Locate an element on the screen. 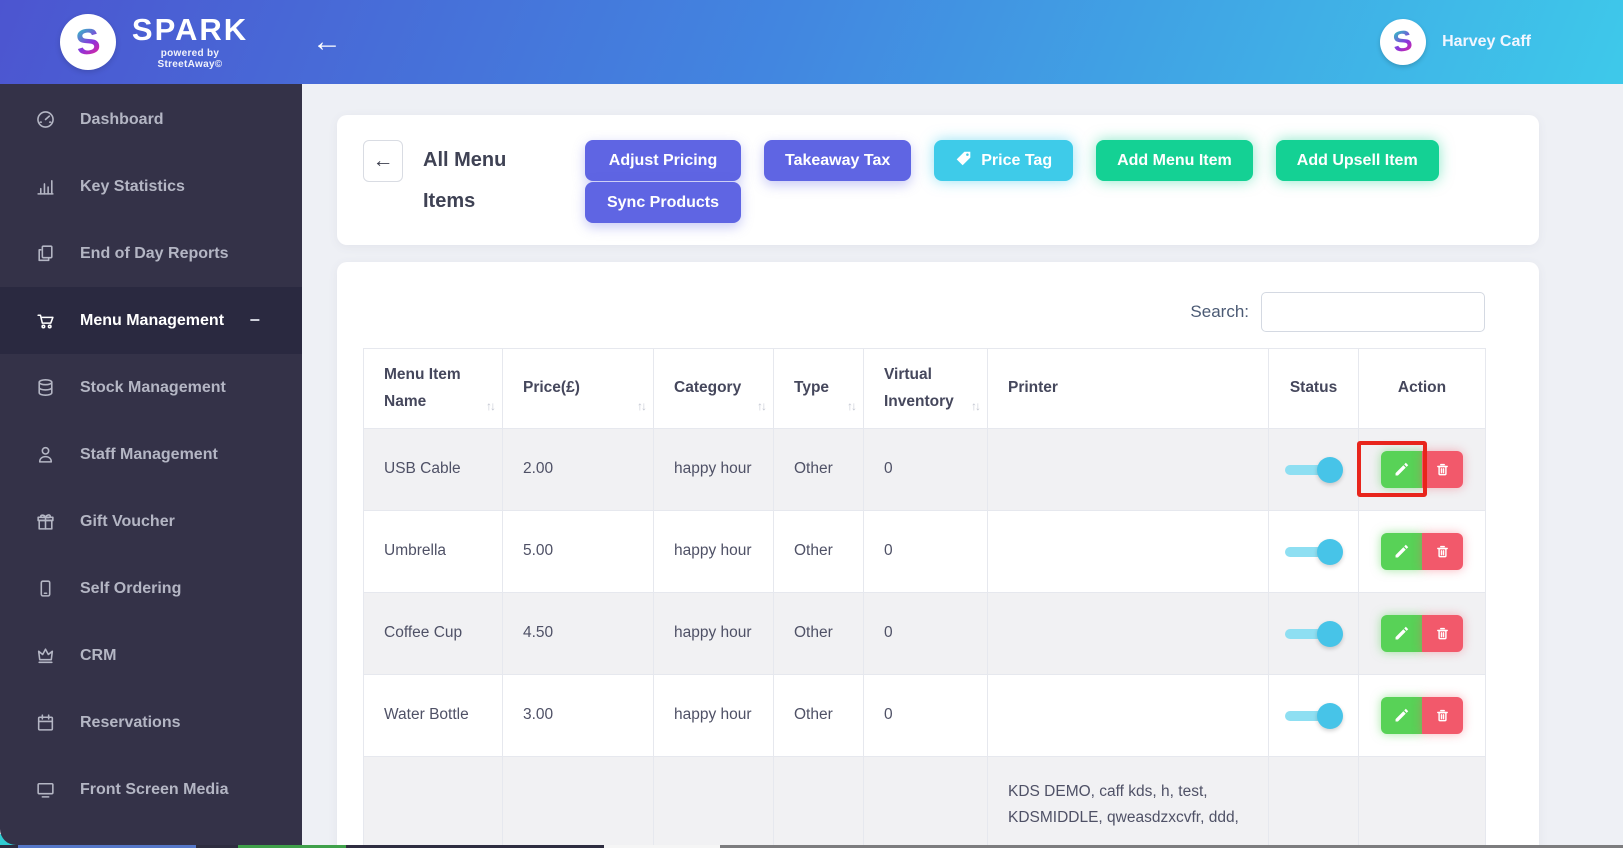 The height and width of the screenshot is (848, 1623). brand-logo-block: S SPARK powered by StreetAway© is located at coordinates (125, 42).